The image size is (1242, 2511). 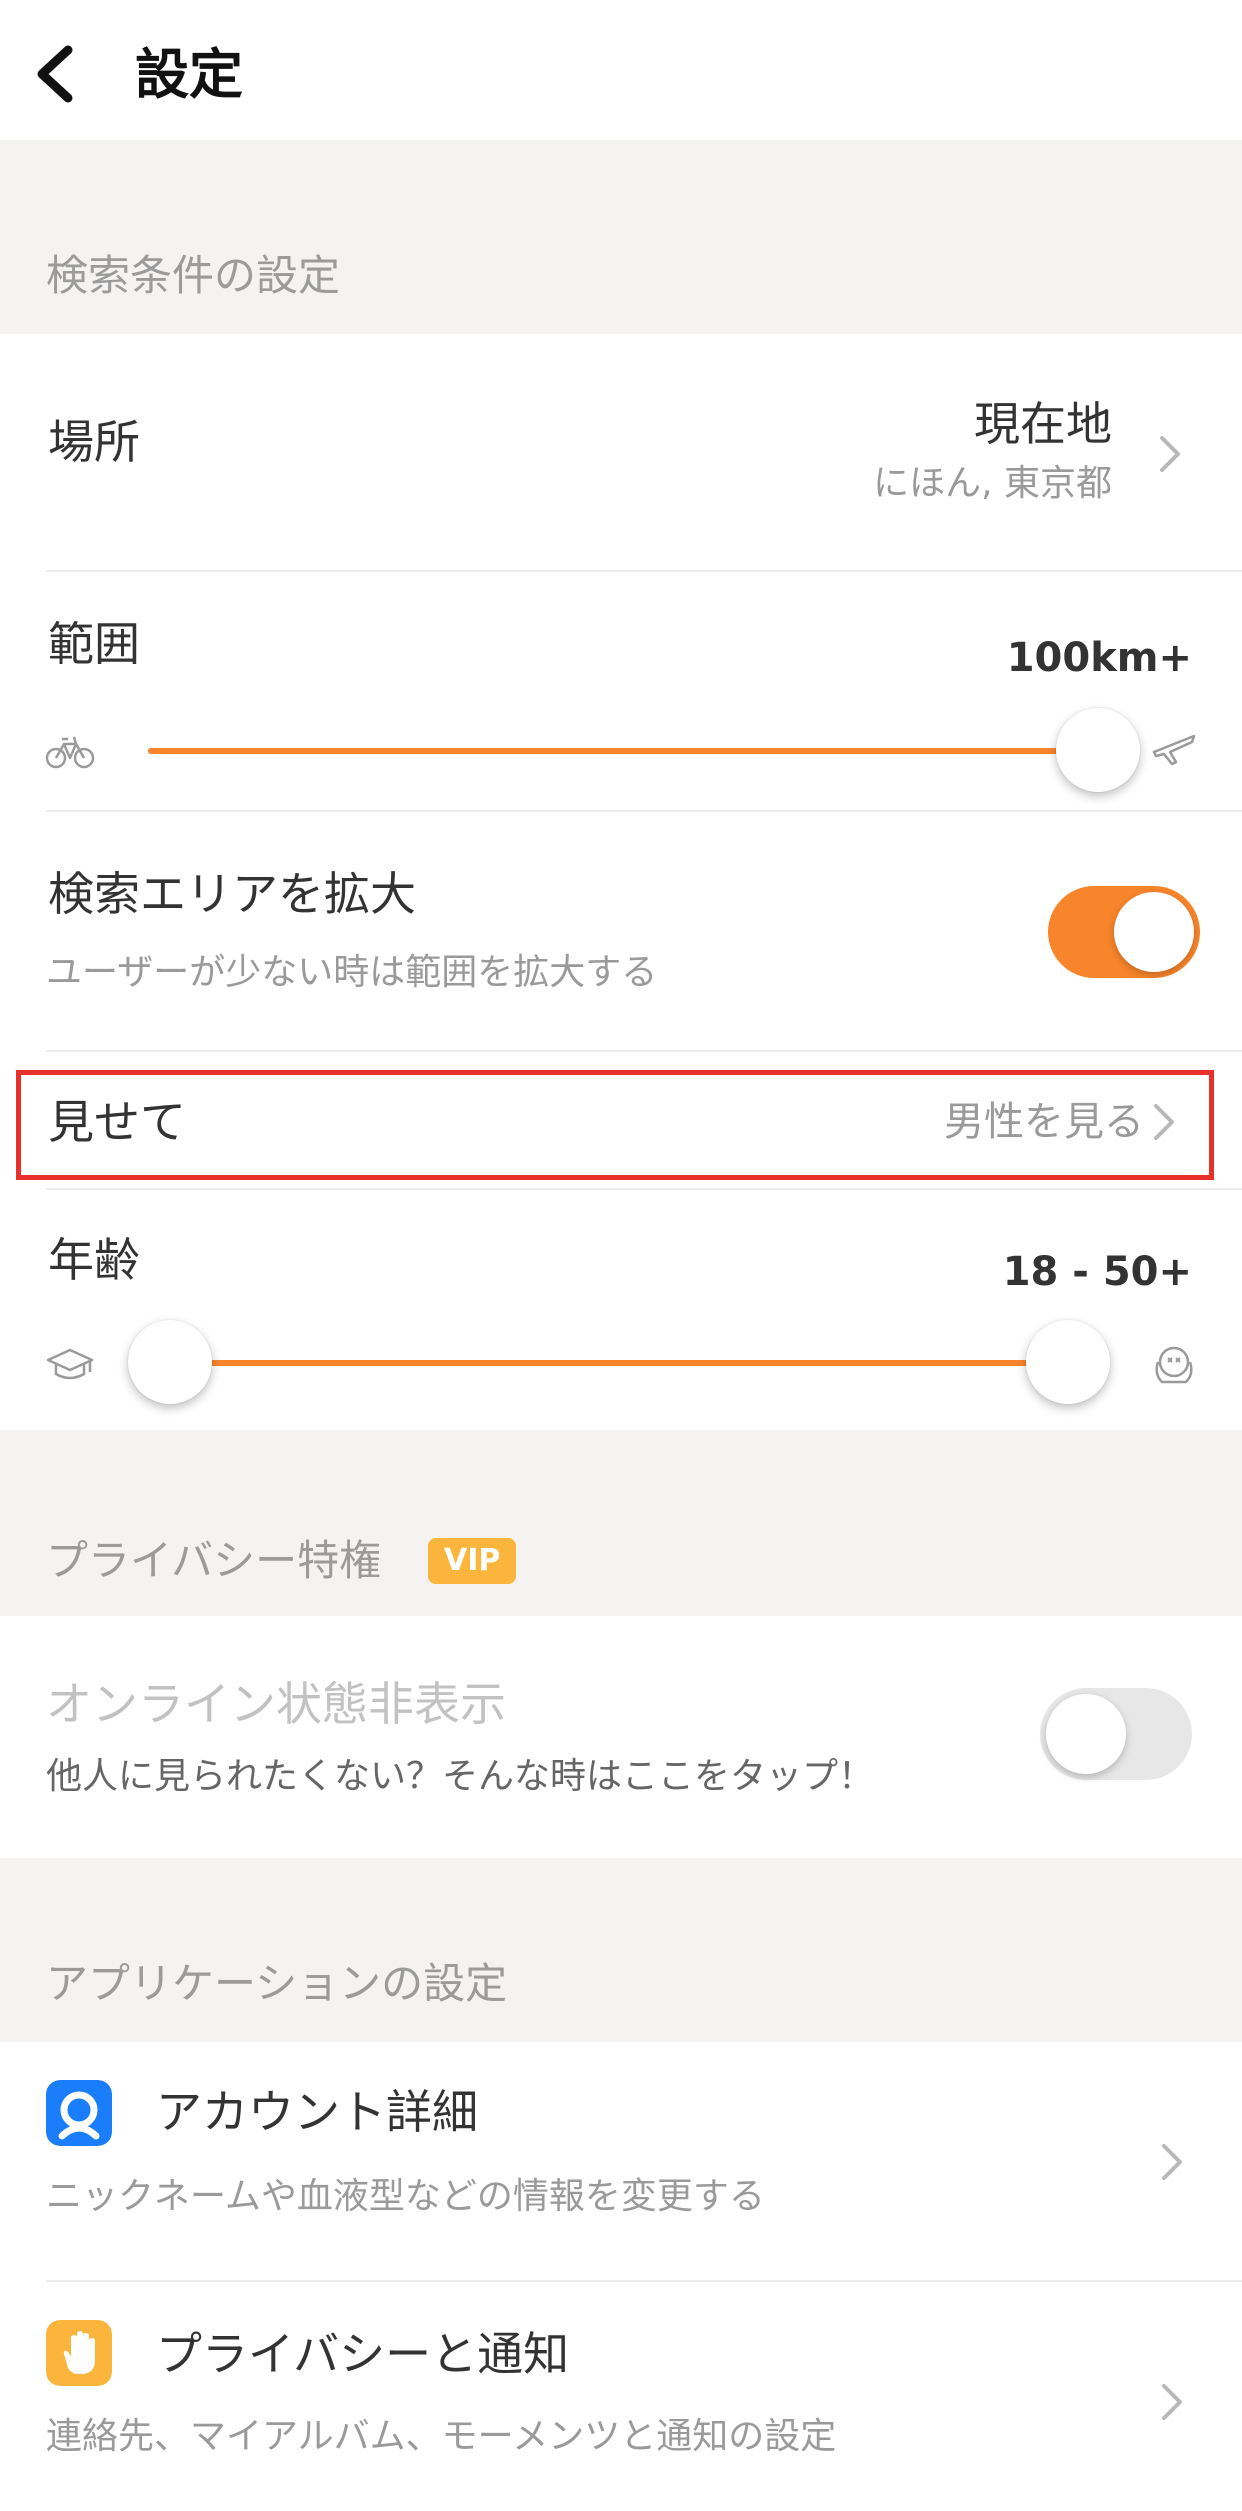 I want to click on app-section-title: アプリケーションの設定, so click(x=277, y=1983).